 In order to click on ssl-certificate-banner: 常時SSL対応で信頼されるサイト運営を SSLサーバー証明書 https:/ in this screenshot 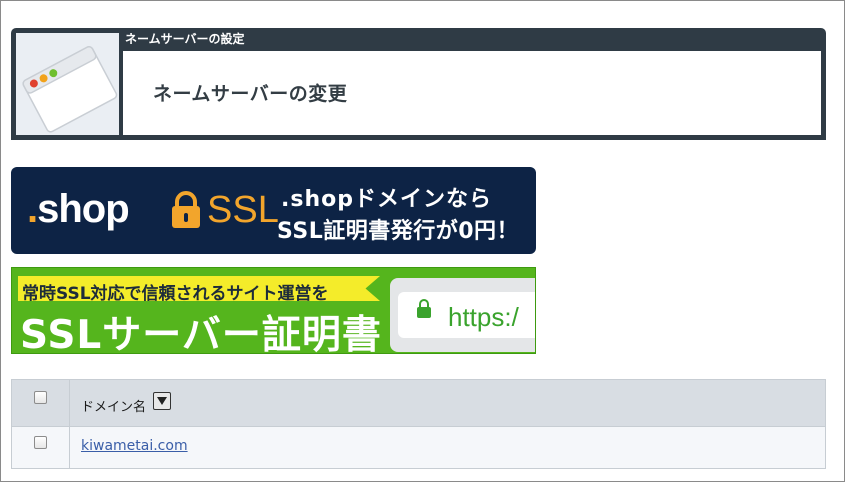, I will do `click(273, 310)`.